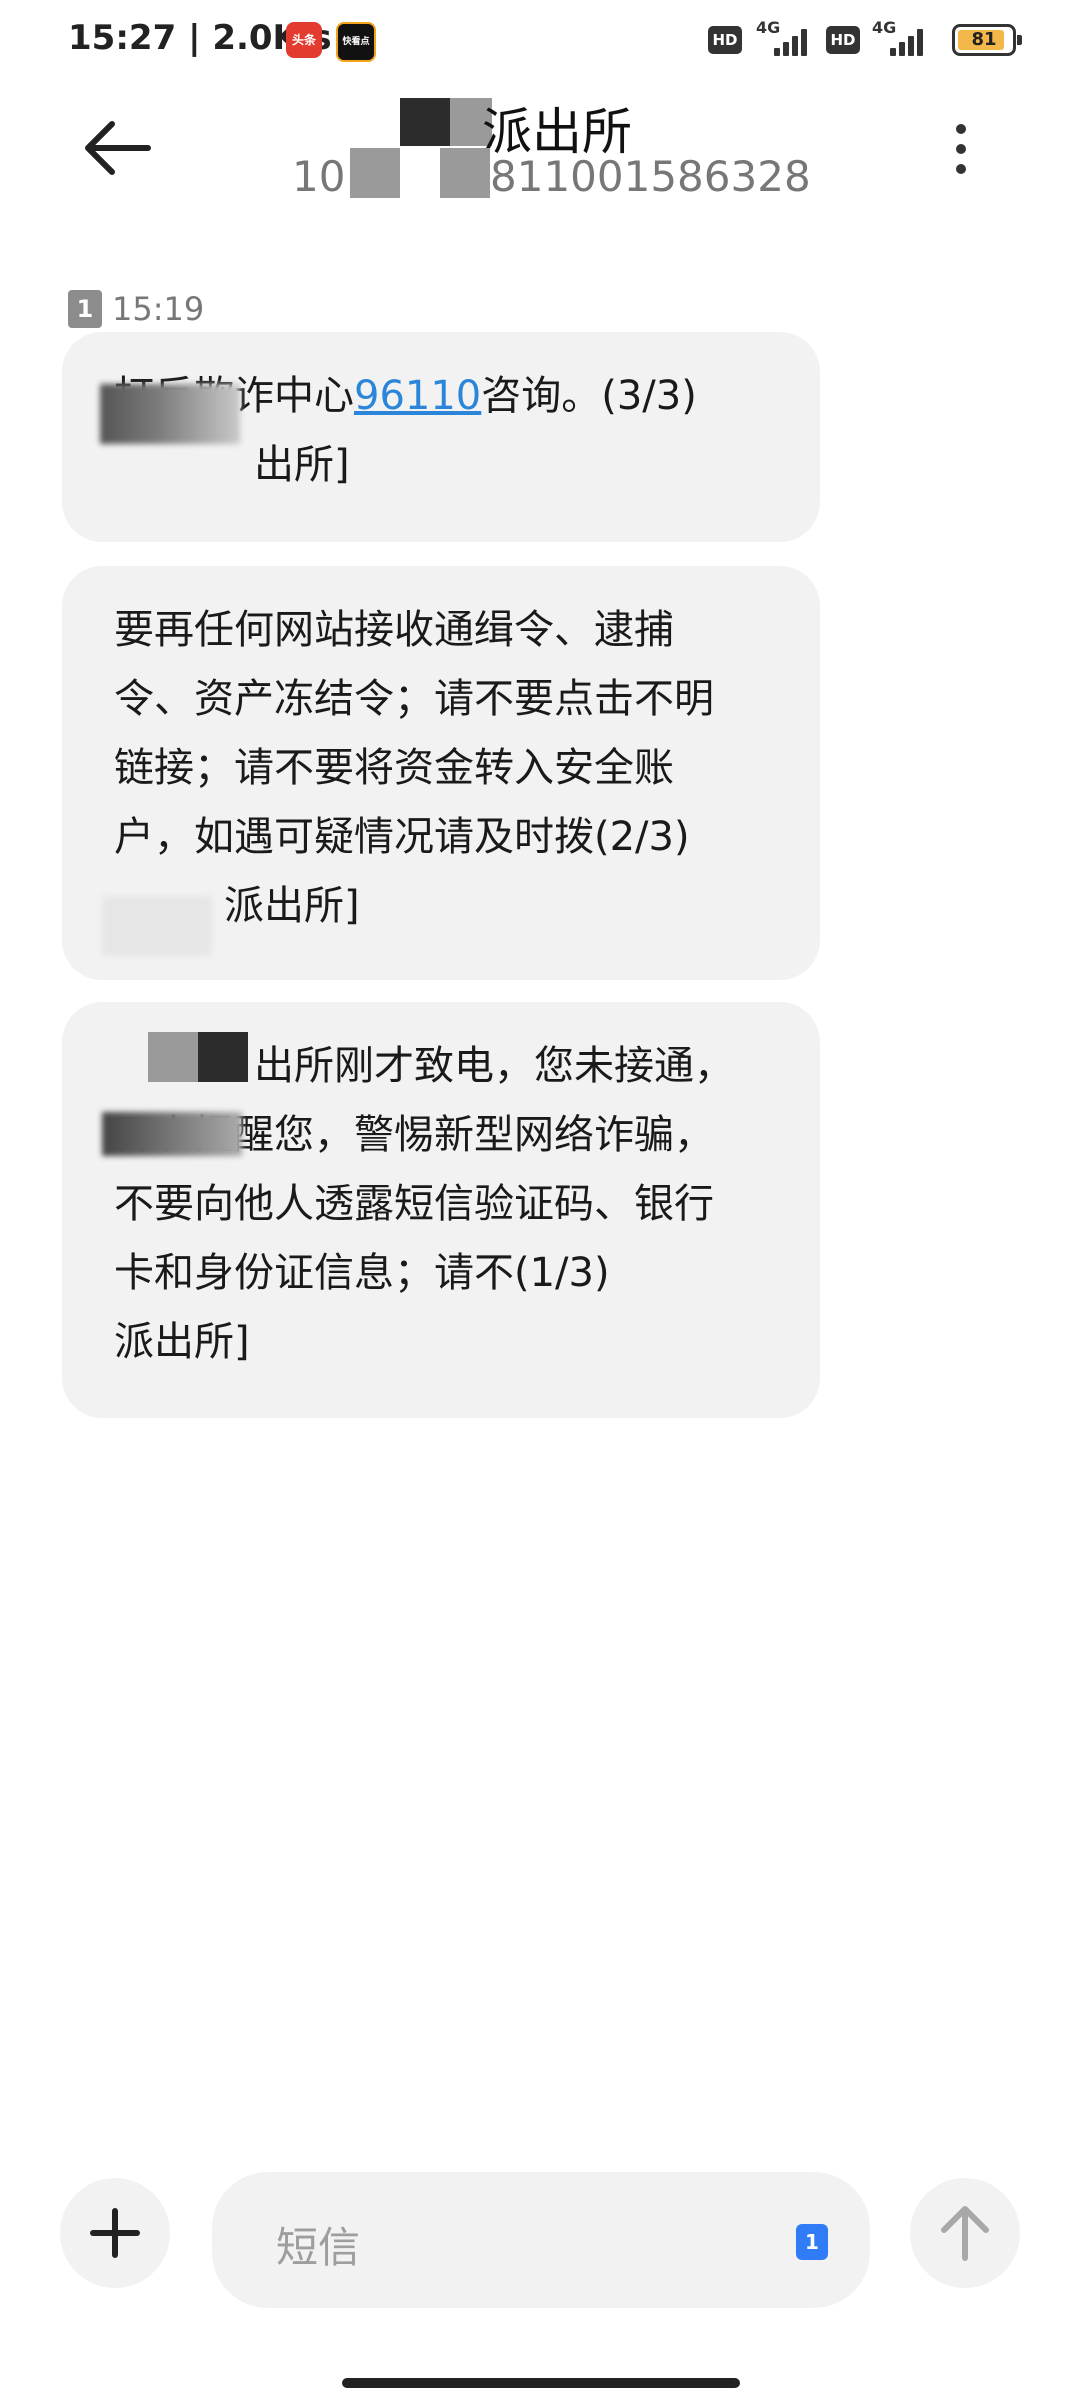  What do you see at coordinates (318, 2247) in the screenshot?
I see `message-input-placeholder: 短信` at bounding box center [318, 2247].